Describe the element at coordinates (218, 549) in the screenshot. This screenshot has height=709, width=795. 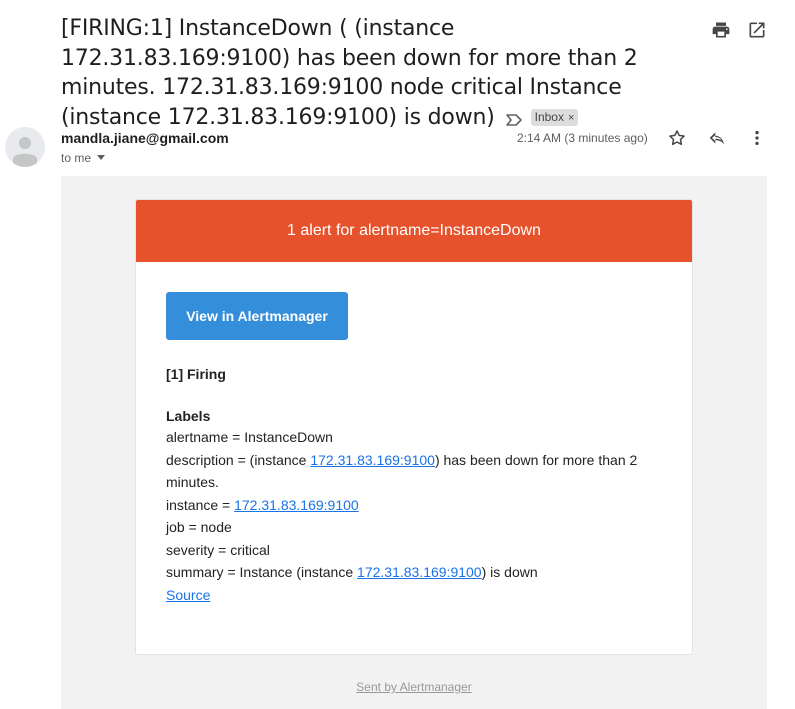
I see `label-severity: severity = critical` at that location.